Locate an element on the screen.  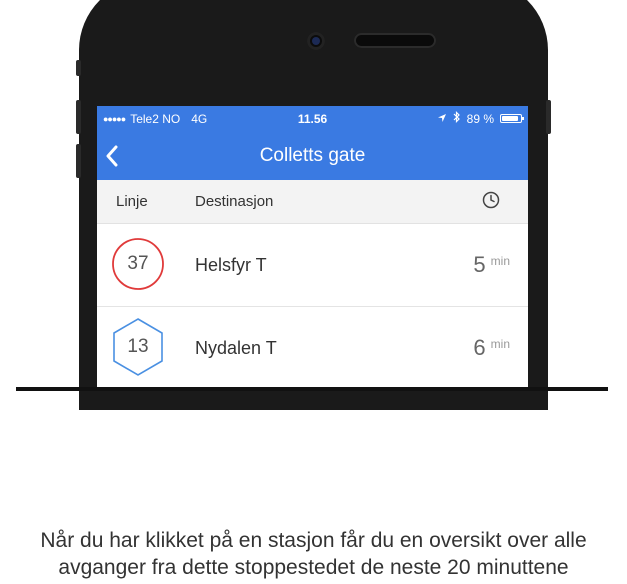
navigation-bar: Colletts gate is located at coordinates (312, 155).